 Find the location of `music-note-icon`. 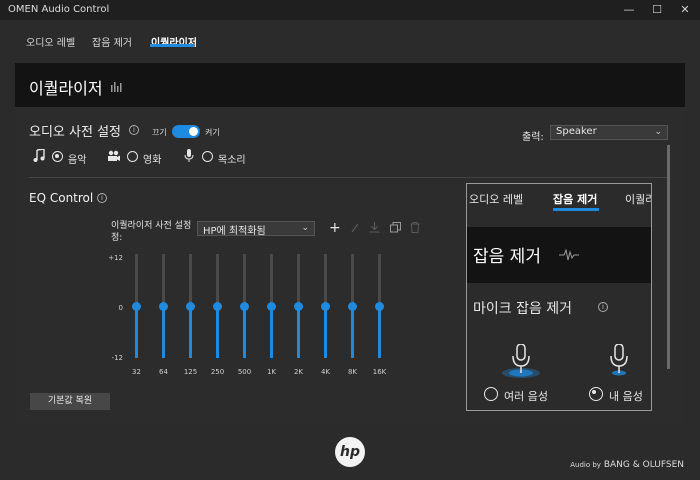

music-note-icon is located at coordinates (39, 155).